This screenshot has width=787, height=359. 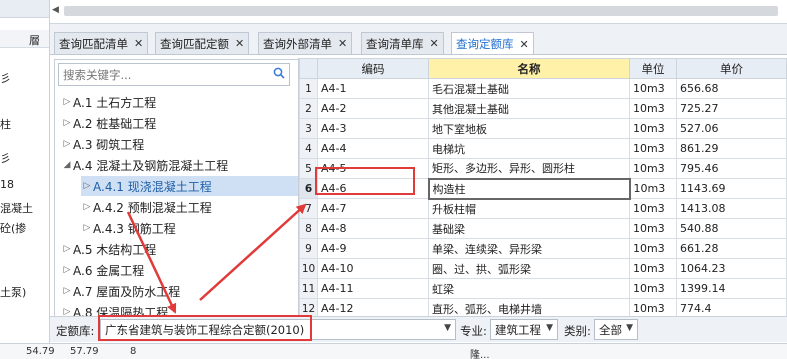 What do you see at coordinates (146, 207) in the screenshot?
I see `tree-item-precast: ▷ A.4.2 预制混凝土工程` at bounding box center [146, 207].